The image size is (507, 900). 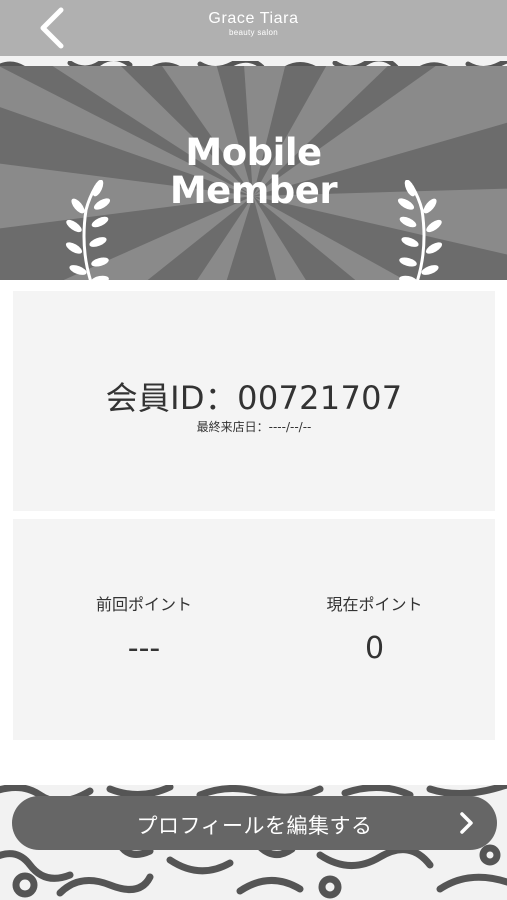 I want to click on edit-profile-button: プロフィールを編集する, so click(x=254, y=823).